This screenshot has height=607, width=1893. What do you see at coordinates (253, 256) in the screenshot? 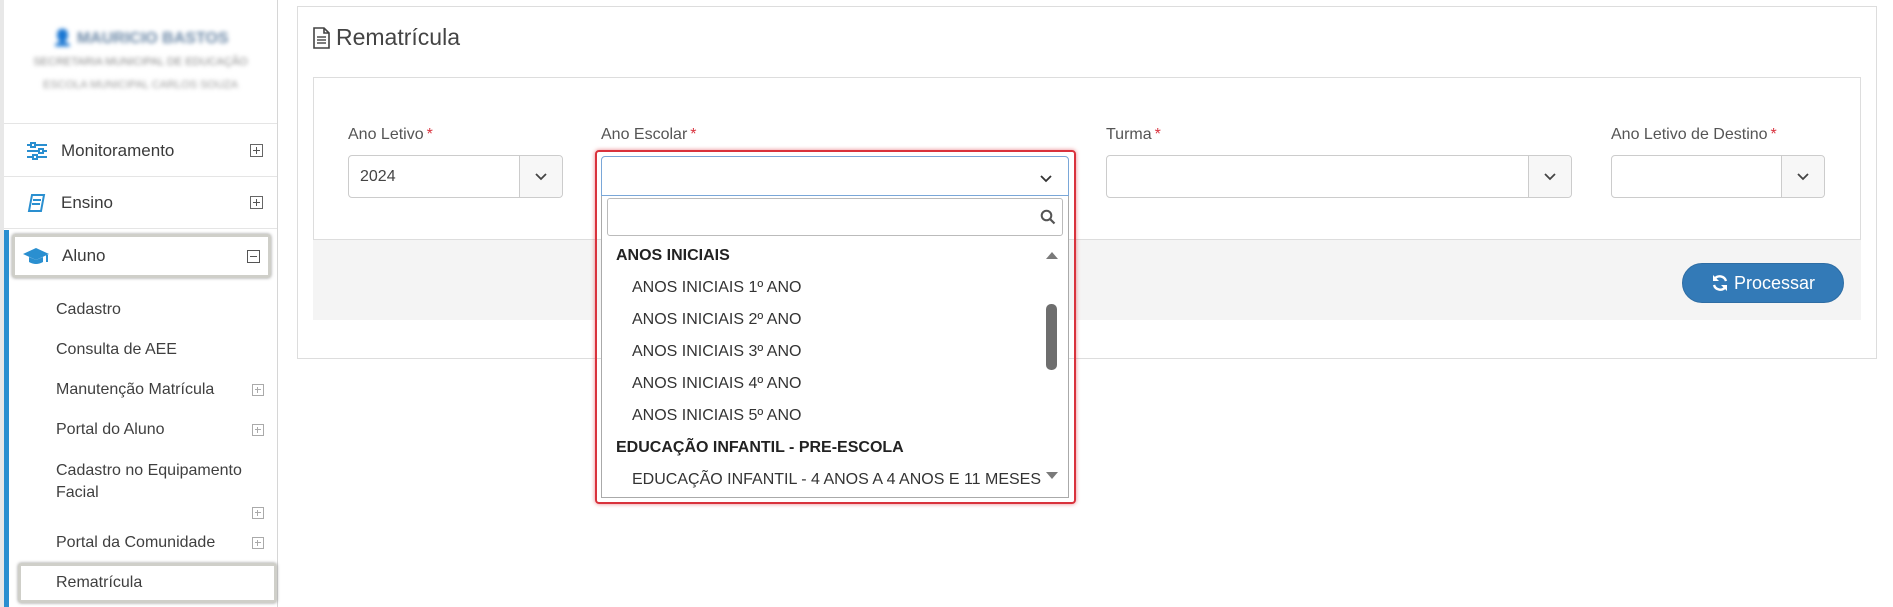
I see `collapse-icon` at bounding box center [253, 256].